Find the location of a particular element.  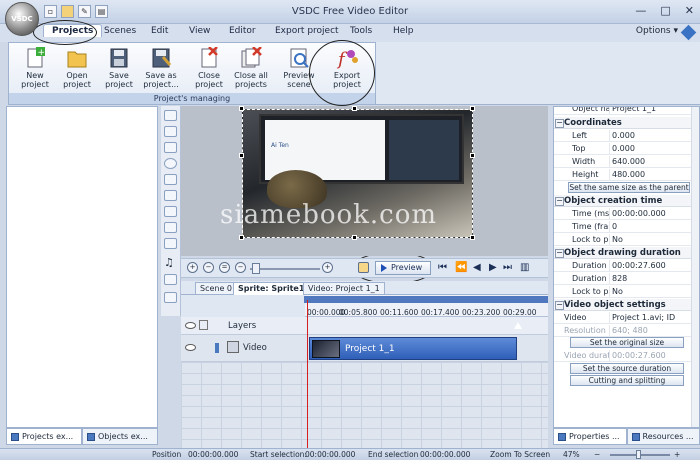

go-to-start-icon: ⏮ is located at coordinates (442, 267).